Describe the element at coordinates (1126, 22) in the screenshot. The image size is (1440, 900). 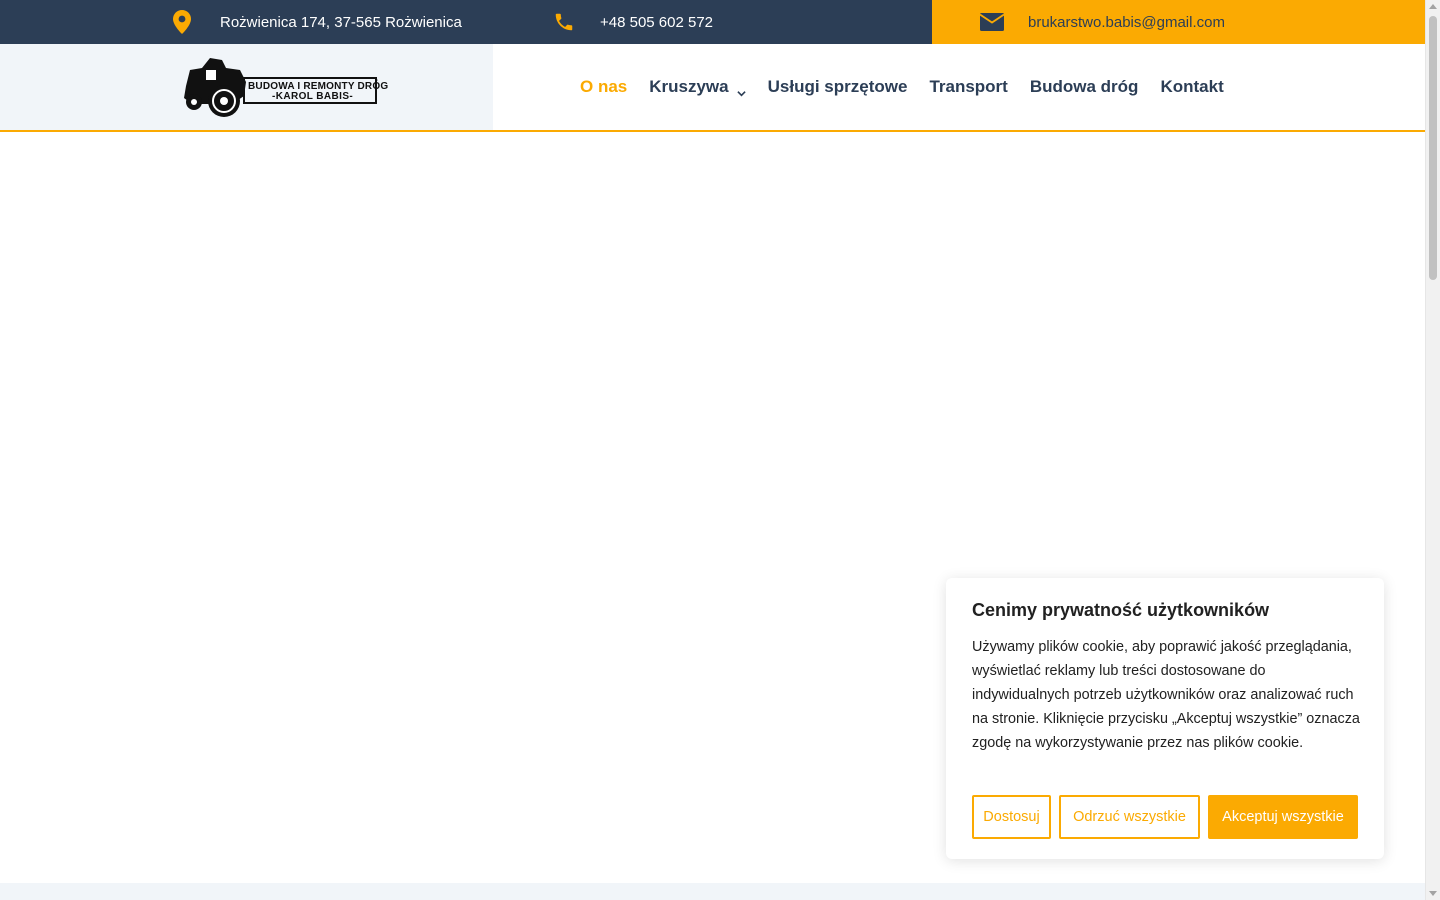
I see `email-text: brukarstwo.babis@gmail.com` at that location.